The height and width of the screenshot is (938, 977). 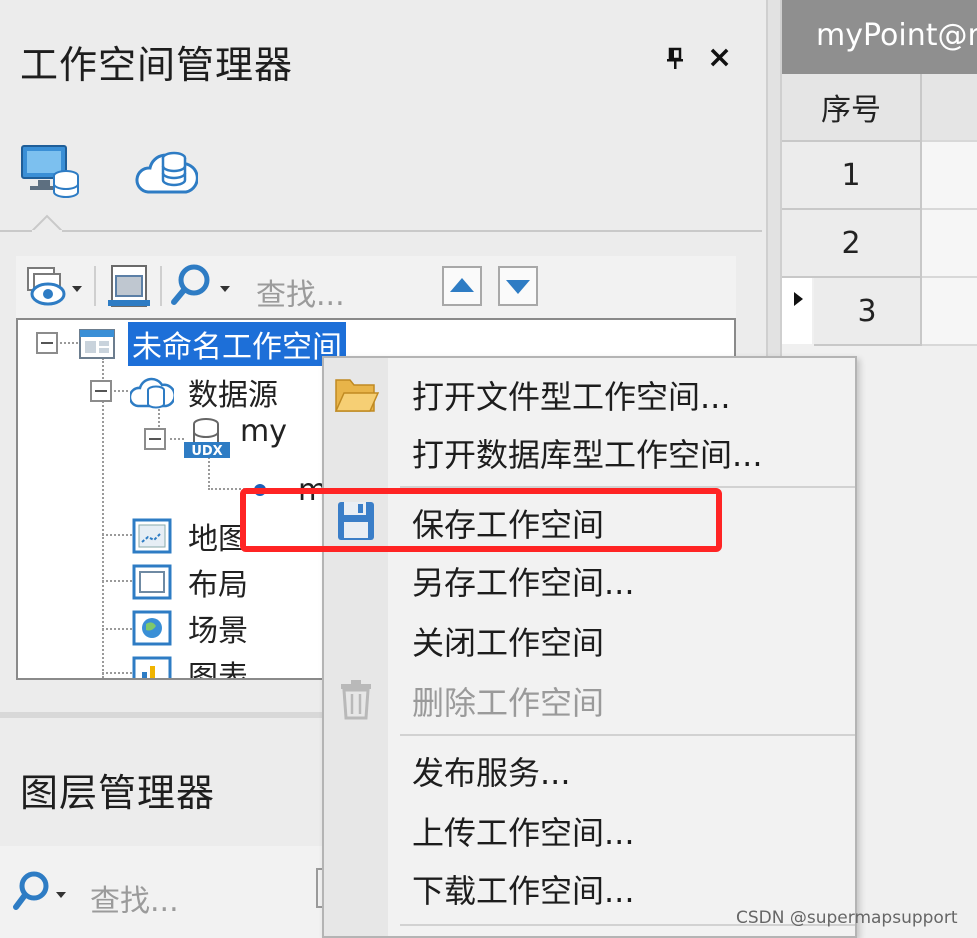 I want to click on svg-text: UDX, so click(x=206, y=451).